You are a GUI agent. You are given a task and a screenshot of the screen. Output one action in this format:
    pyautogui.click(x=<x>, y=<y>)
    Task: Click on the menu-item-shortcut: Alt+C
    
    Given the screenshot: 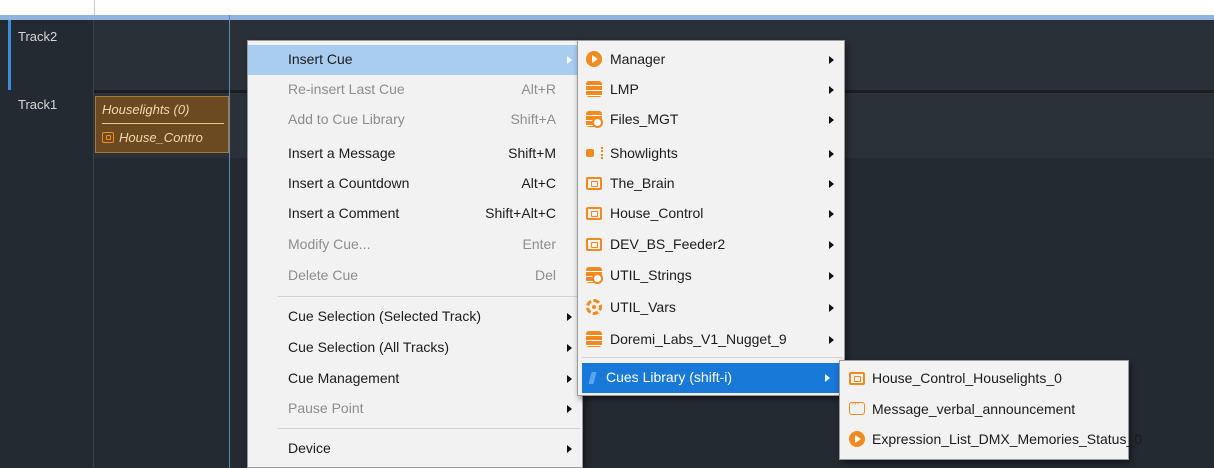 What is the action you would take?
    pyautogui.click(x=538, y=183)
    